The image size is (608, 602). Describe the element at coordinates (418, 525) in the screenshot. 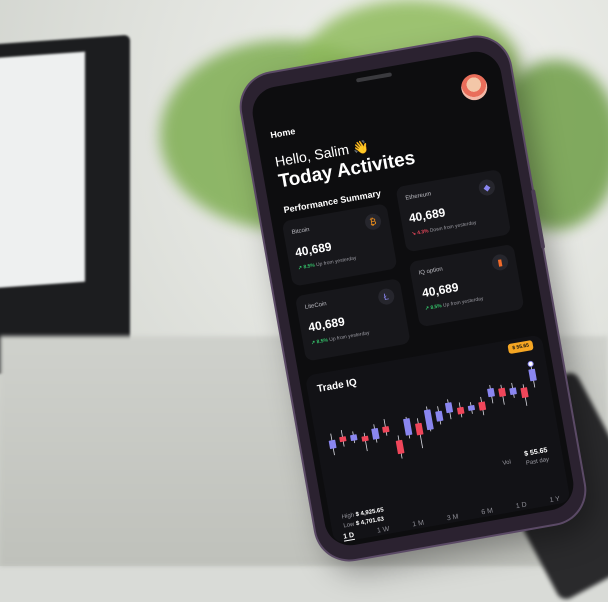

I see `timeframe-2: 1 M` at that location.